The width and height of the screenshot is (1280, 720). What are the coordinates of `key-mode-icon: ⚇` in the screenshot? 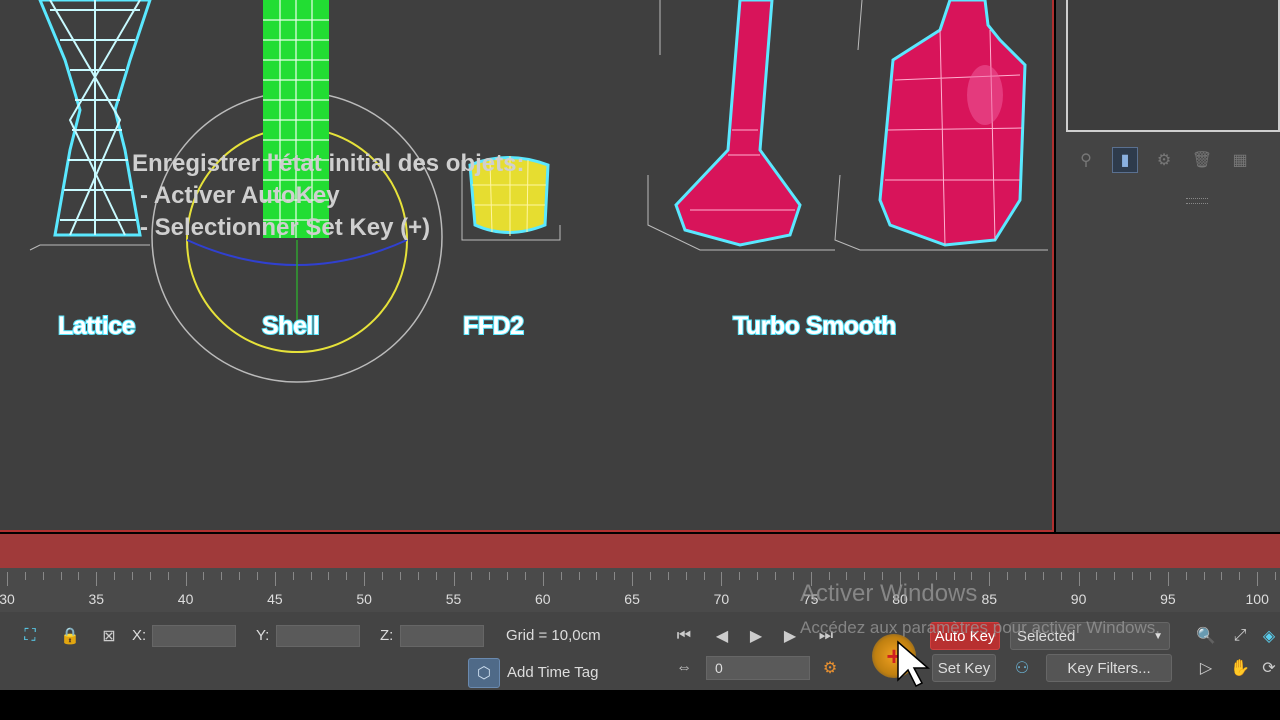 It's located at (1022, 668).